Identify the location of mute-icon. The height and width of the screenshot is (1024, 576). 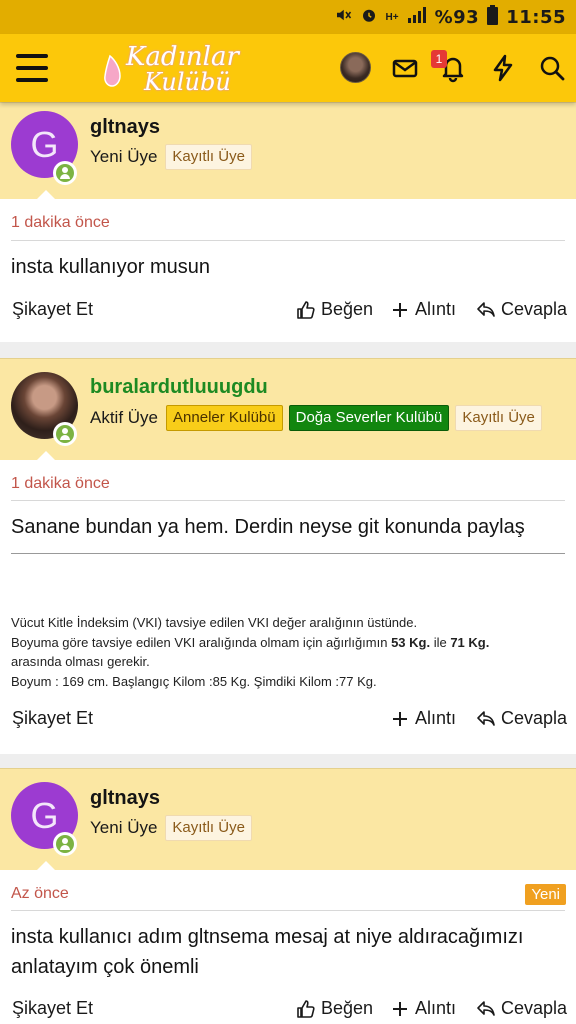
(343, 17).